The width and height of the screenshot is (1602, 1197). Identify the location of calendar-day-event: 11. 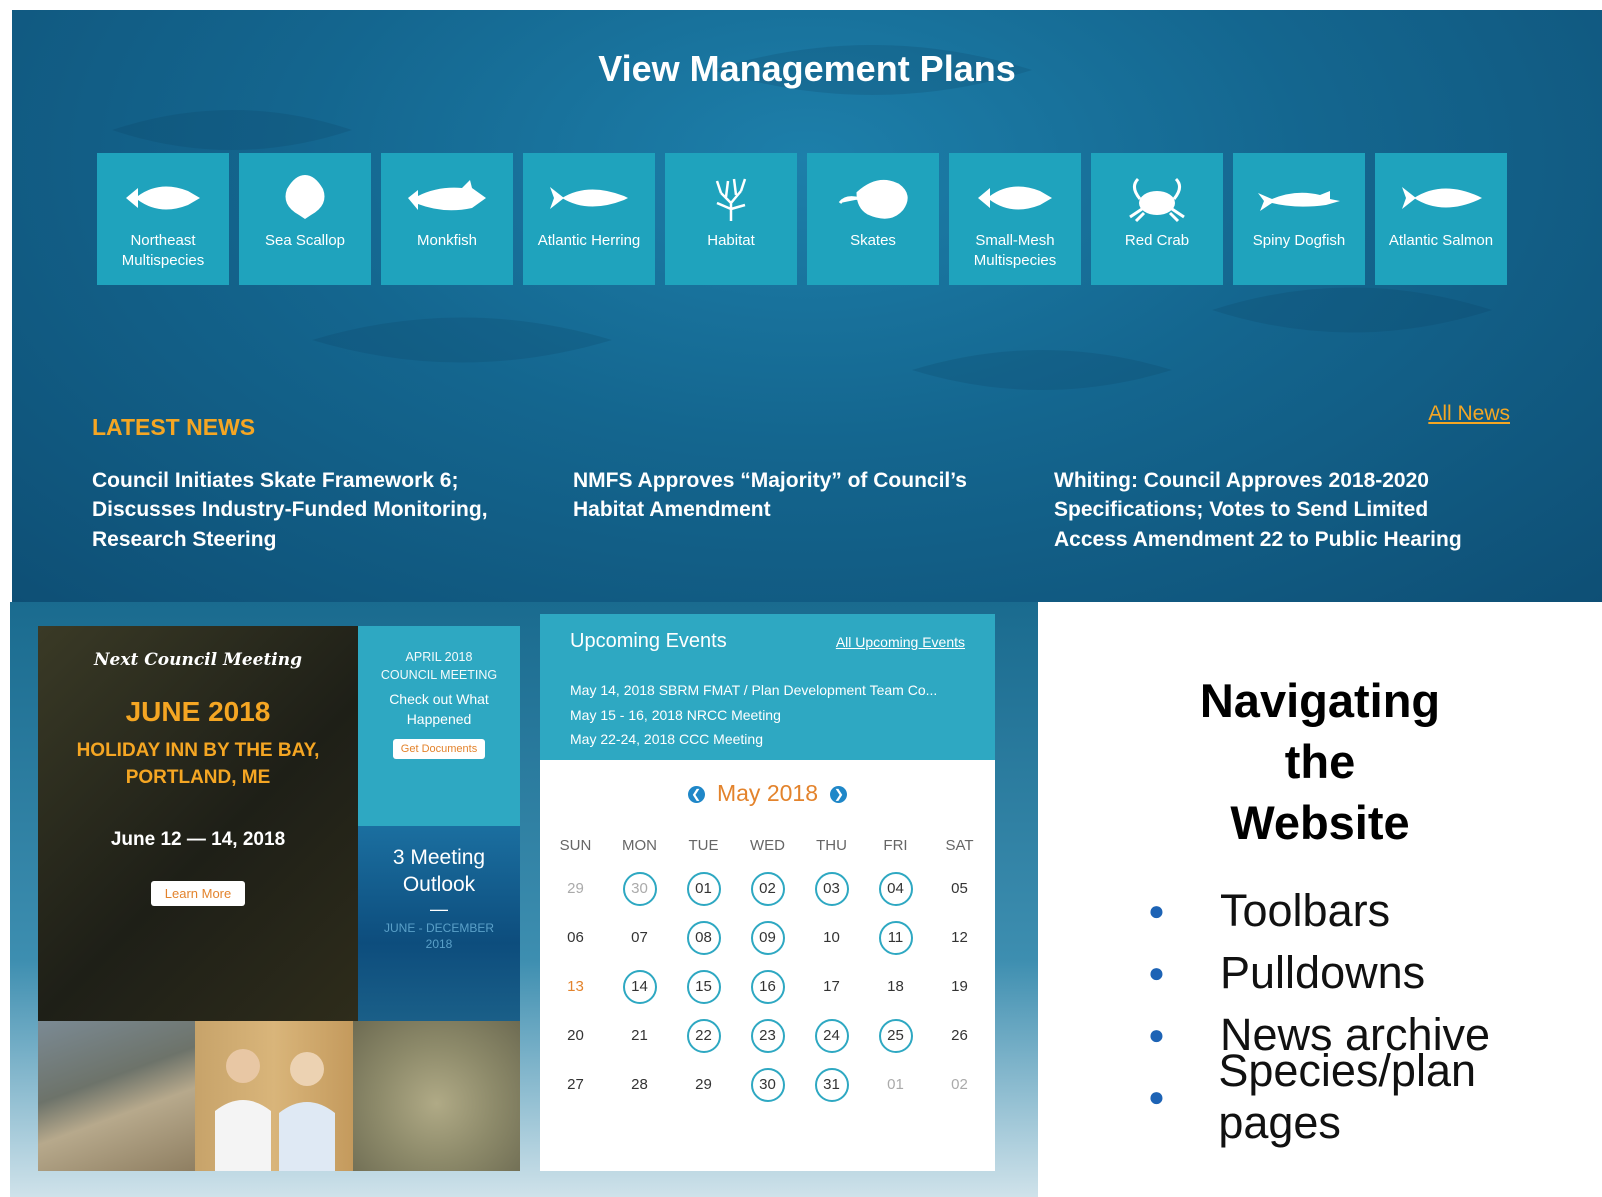
(896, 937).